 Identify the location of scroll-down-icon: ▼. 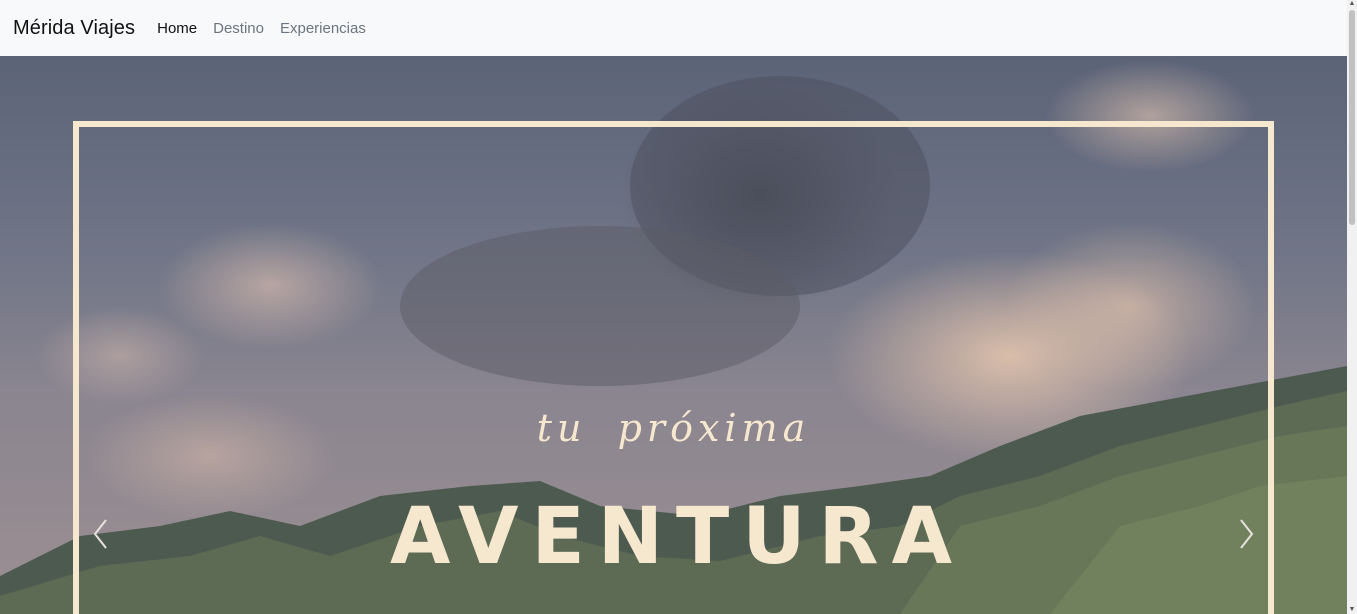
(1352, 610).